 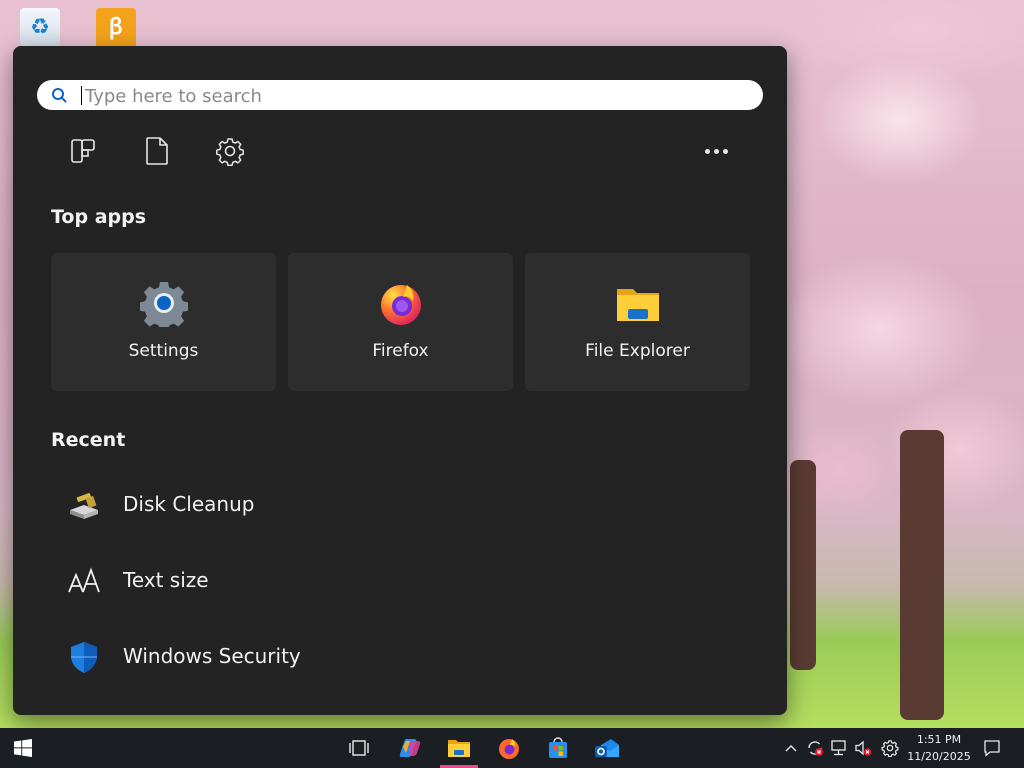 What do you see at coordinates (637, 322) in the screenshot?
I see `app-tile-file-explorer: File Explorer` at bounding box center [637, 322].